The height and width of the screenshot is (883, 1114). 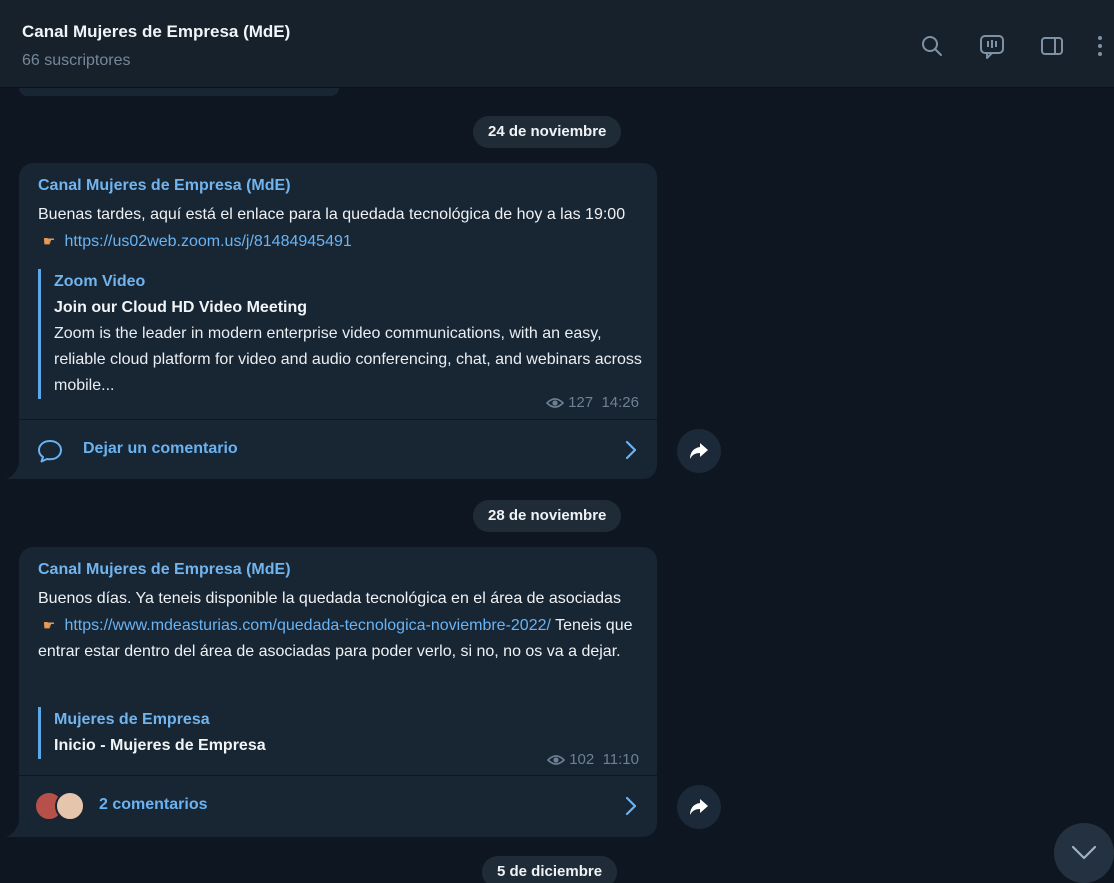 I want to click on comment-bar: 2 comentarios, so click(x=338, y=806).